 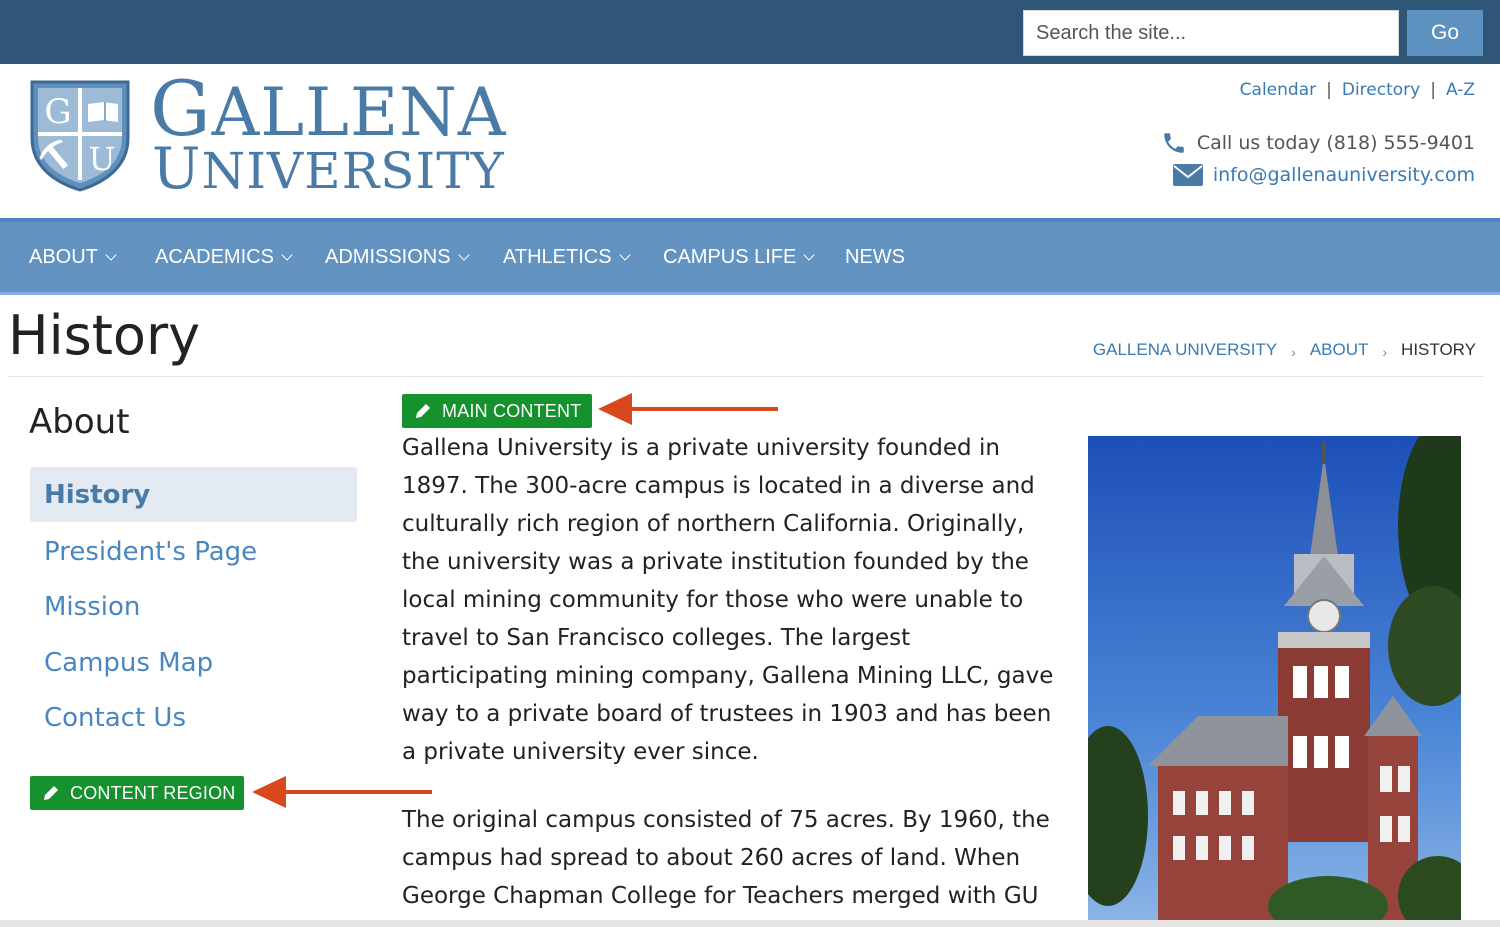 I want to click on email-contact: info@gallenauniversity.com, so click(x=1323, y=175).